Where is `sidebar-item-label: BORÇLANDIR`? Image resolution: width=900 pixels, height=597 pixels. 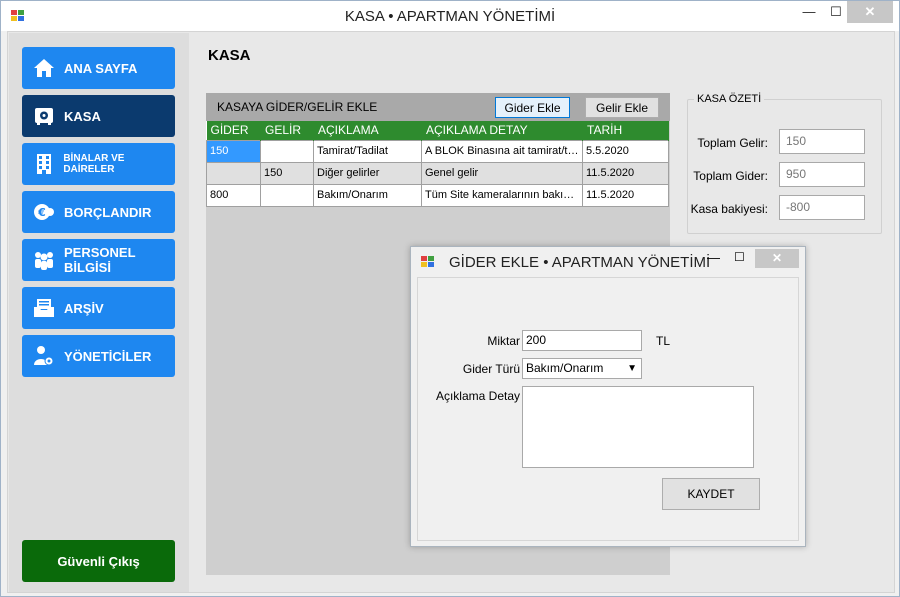 sidebar-item-label: BORÇLANDIR is located at coordinates (108, 212).